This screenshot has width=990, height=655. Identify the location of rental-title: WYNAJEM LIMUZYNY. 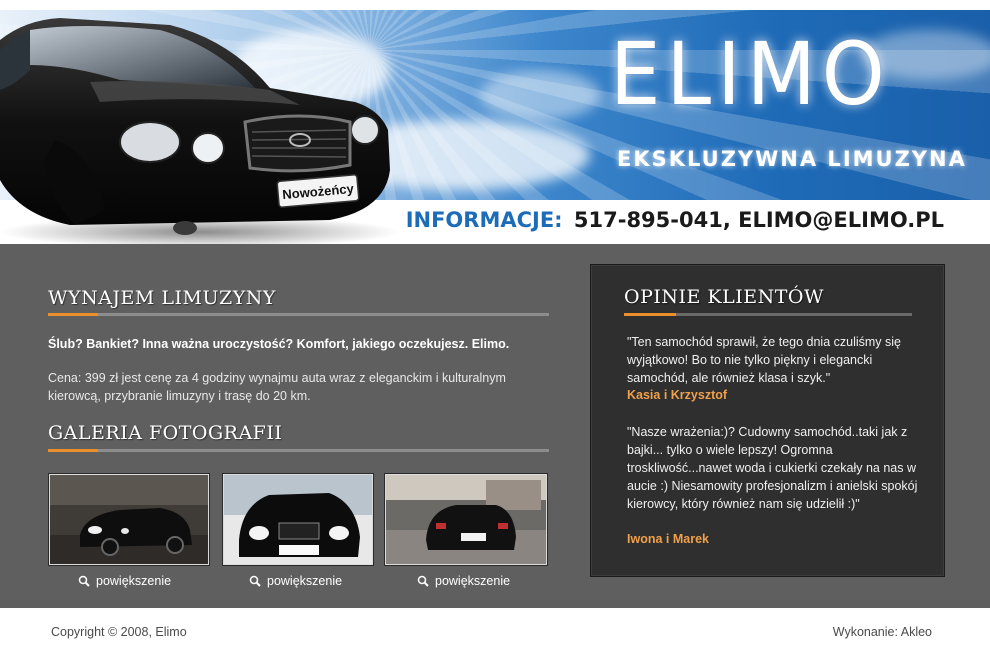
(162, 298).